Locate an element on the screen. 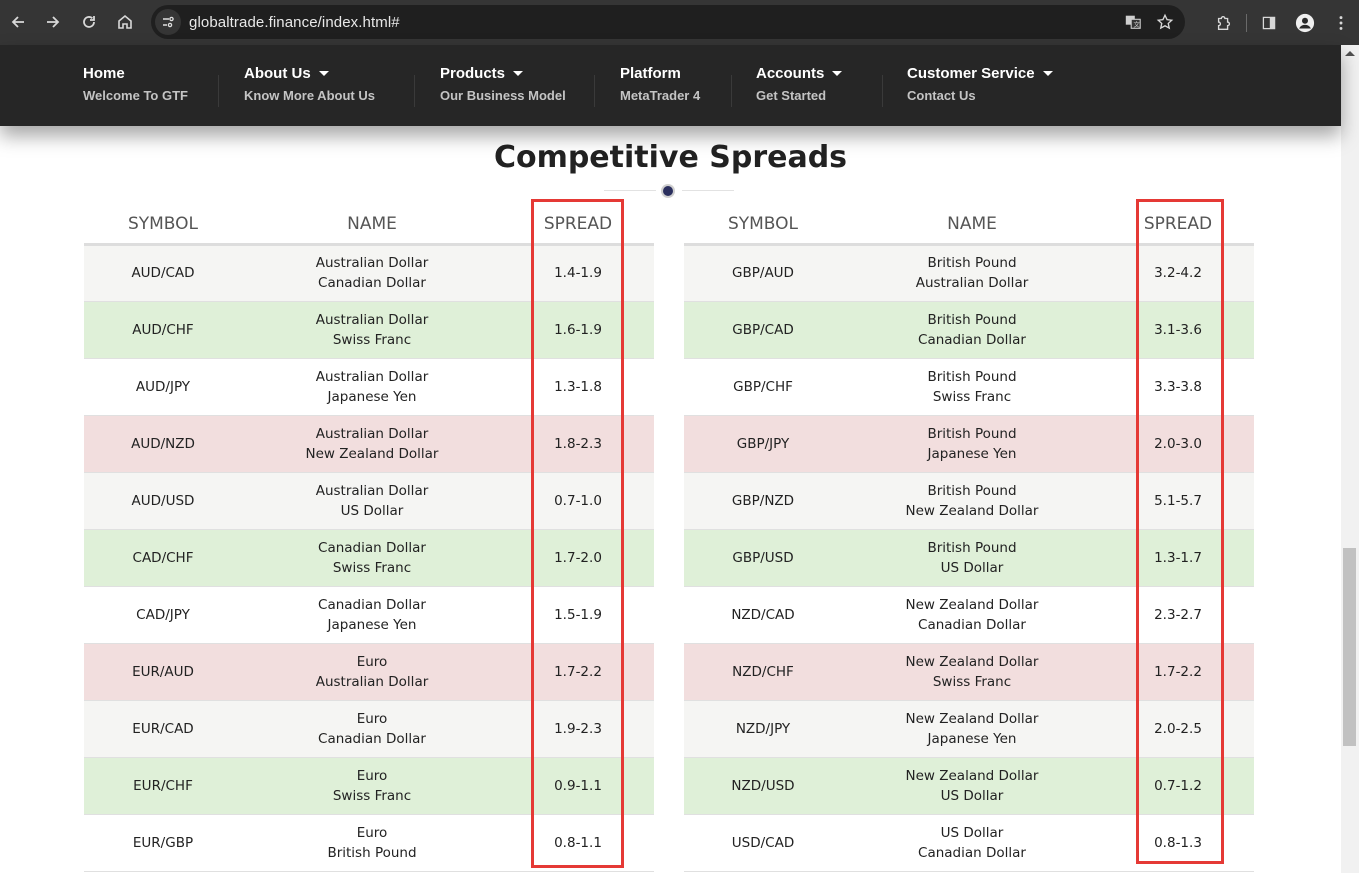  symbol-cell: AUD/CAD is located at coordinates (163, 273).